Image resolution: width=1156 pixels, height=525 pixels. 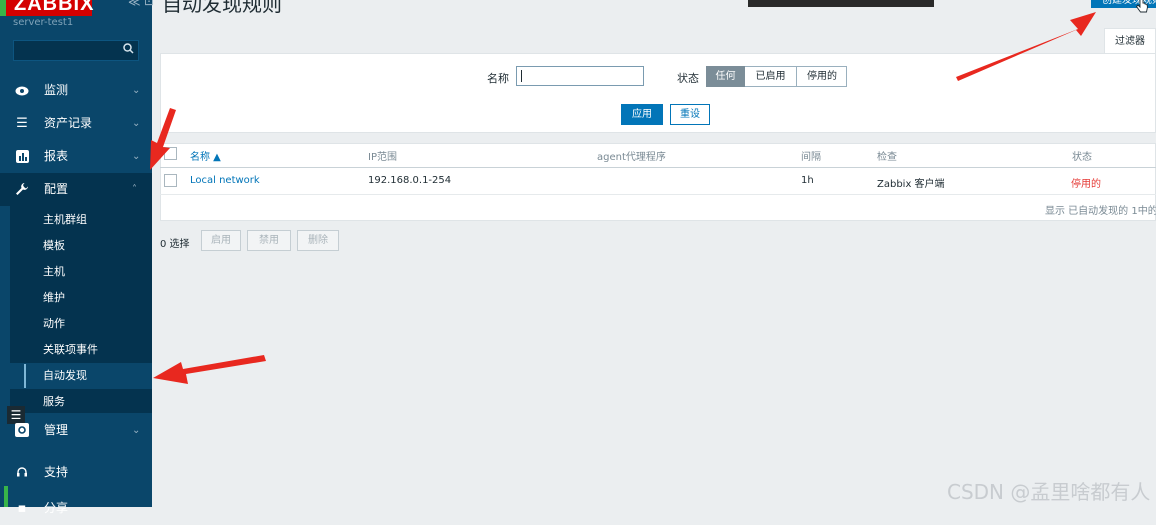 What do you see at coordinates (81, 220) in the screenshot?
I see `submenu-item-host-groups: 主机群组` at bounding box center [81, 220].